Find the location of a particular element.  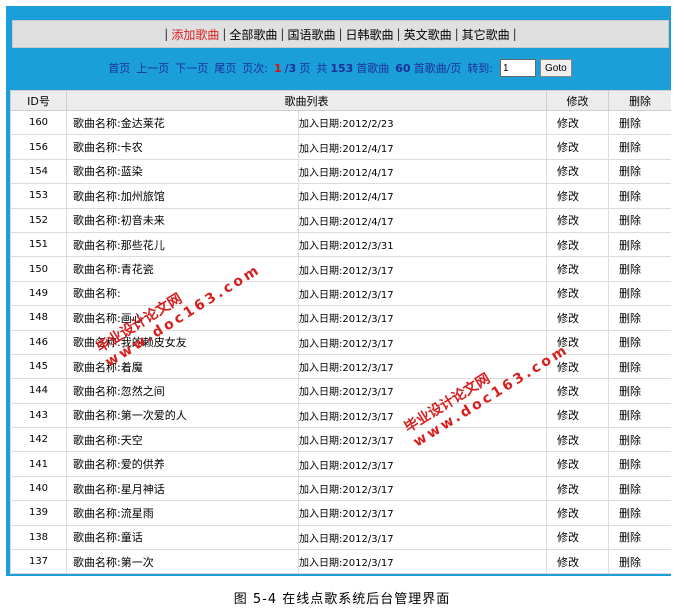

first-page-link: 首页 is located at coordinates (119, 68).